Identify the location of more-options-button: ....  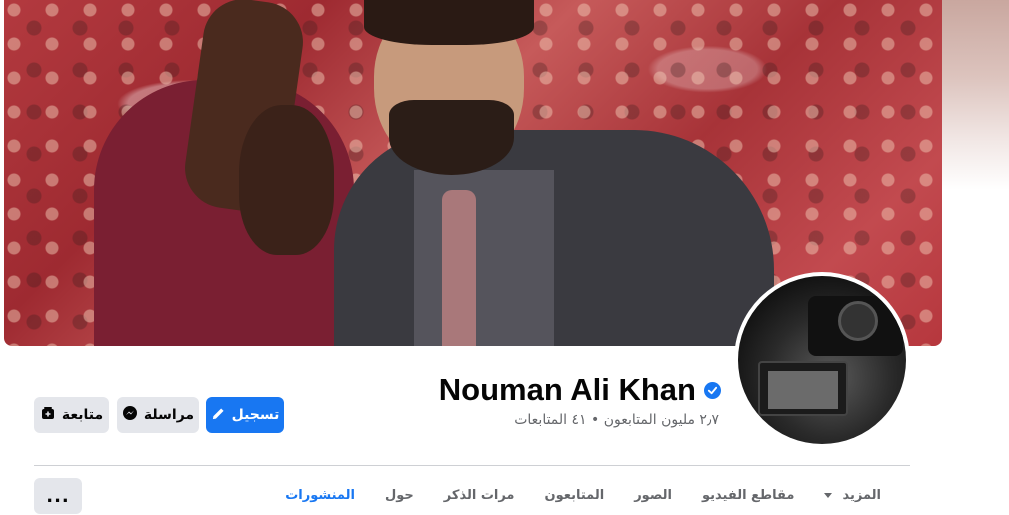
(58, 496).